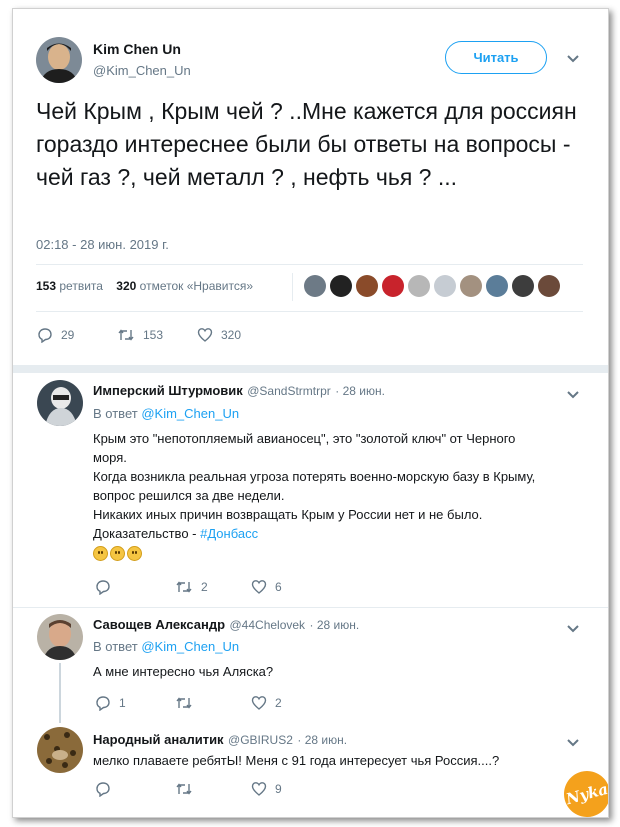 Image resolution: width=620 pixels, height=827 pixels. I want to click on like-count: 2, so click(278, 703).